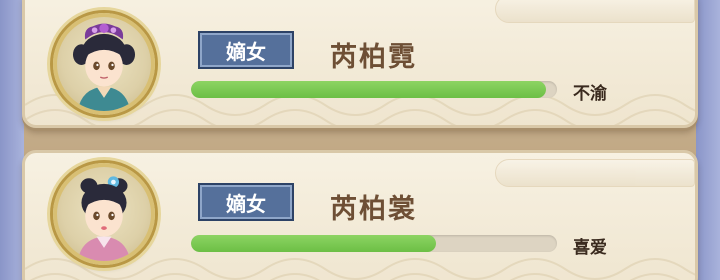 Image resolution: width=720 pixels, height=280 pixels. What do you see at coordinates (12, 140) in the screenshot?
I see `left-backdrop-edge` at bounding box center [12, 140].